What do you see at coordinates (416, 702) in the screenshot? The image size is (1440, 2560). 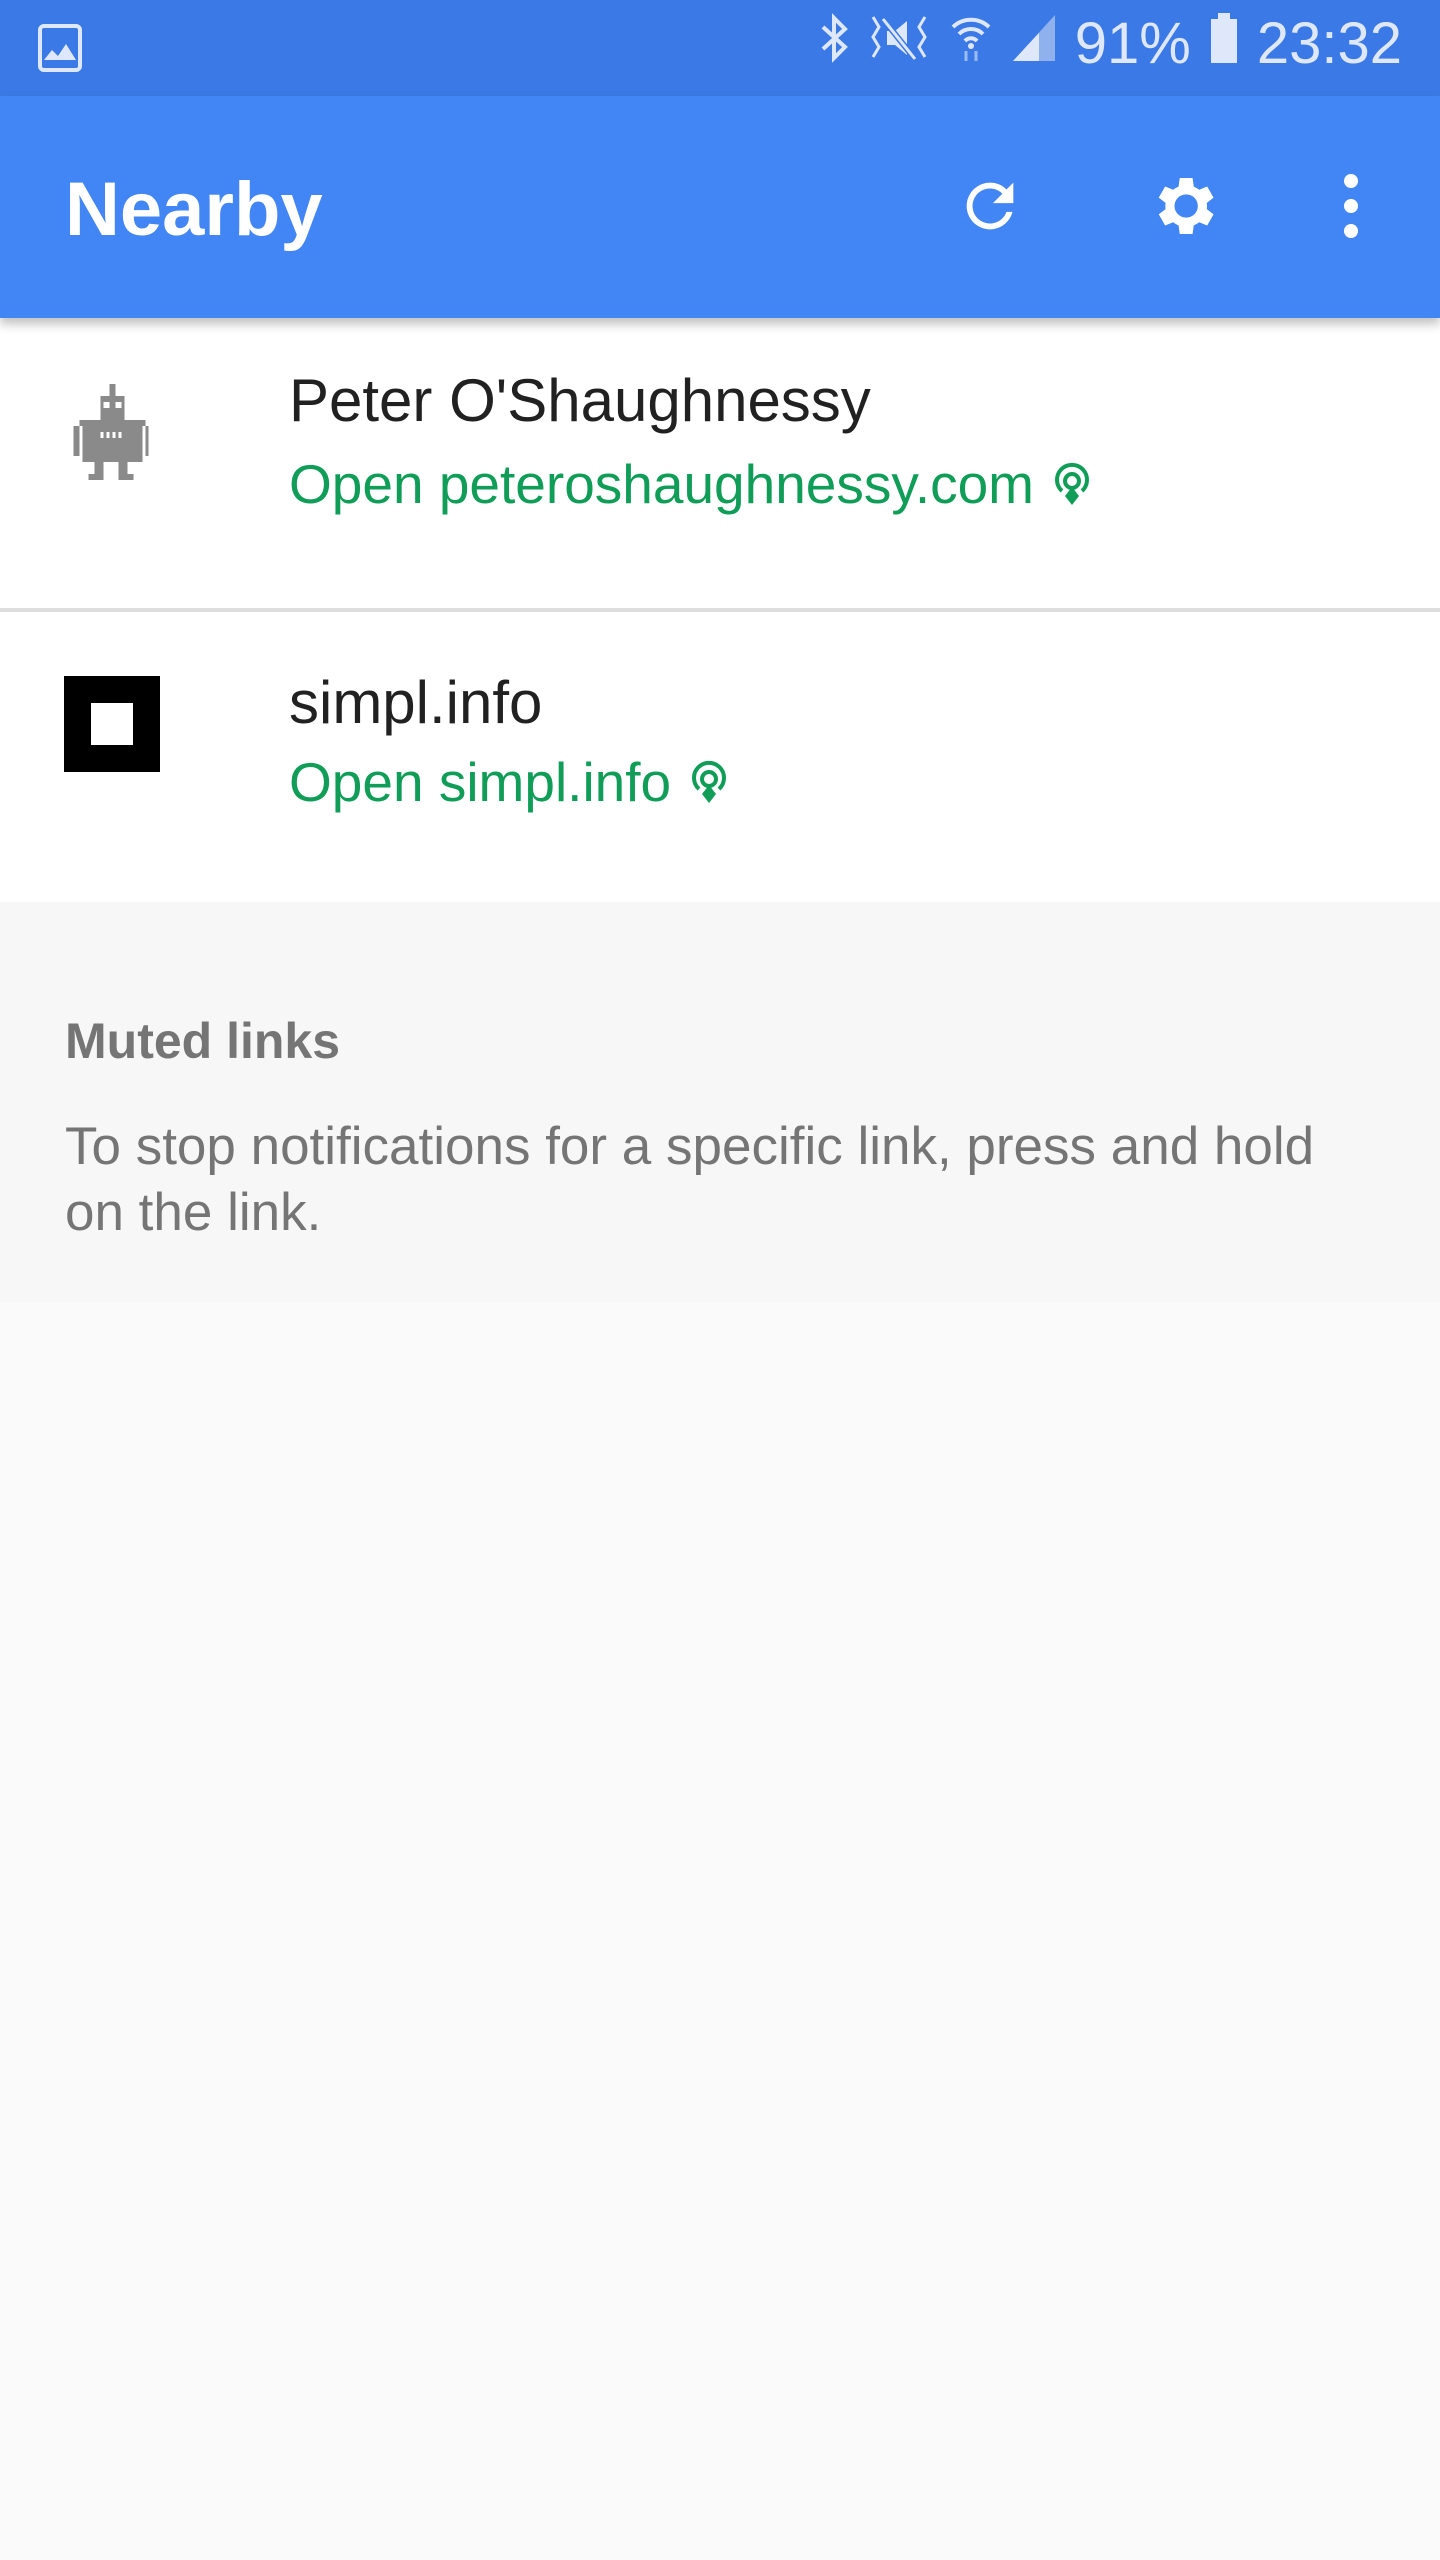 I see `link-title: simpl.info` at bounding box center [416, 702].